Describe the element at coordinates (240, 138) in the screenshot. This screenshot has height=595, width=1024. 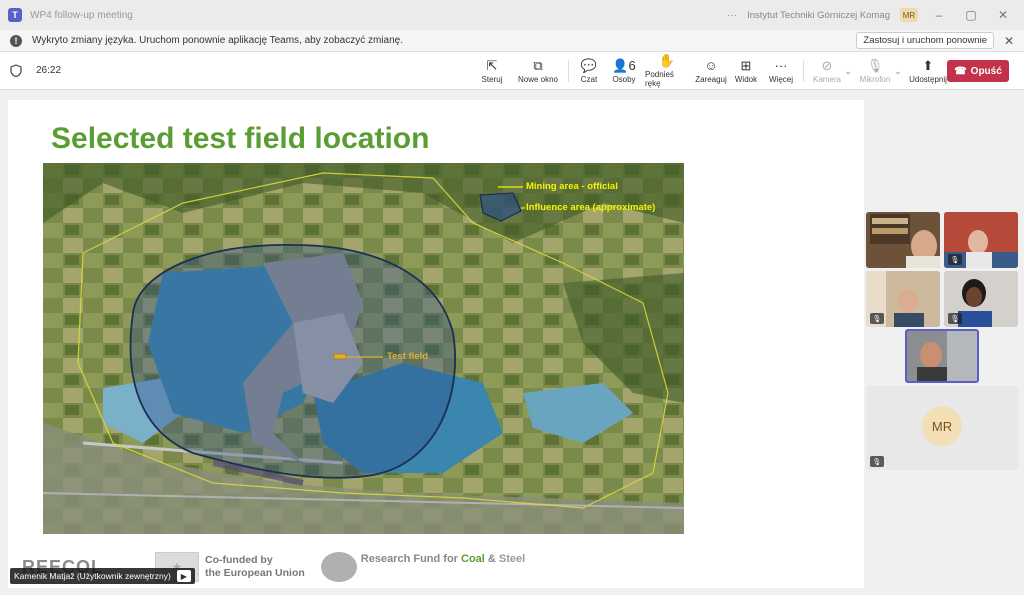
I see `slide-title: Selected test field location` at that location.